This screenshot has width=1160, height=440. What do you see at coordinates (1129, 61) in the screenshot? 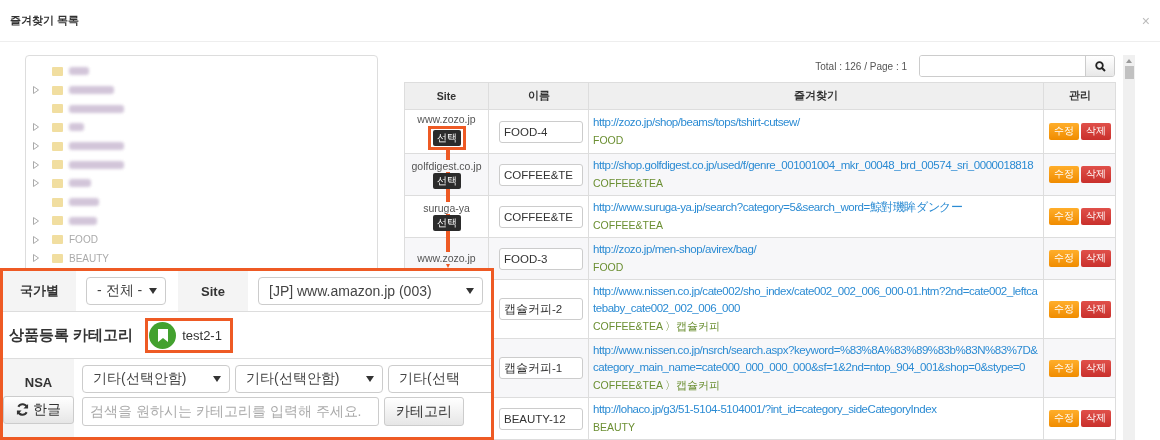
I see `scroll-up-arrow-icon` at bounding box center [1129, 61].